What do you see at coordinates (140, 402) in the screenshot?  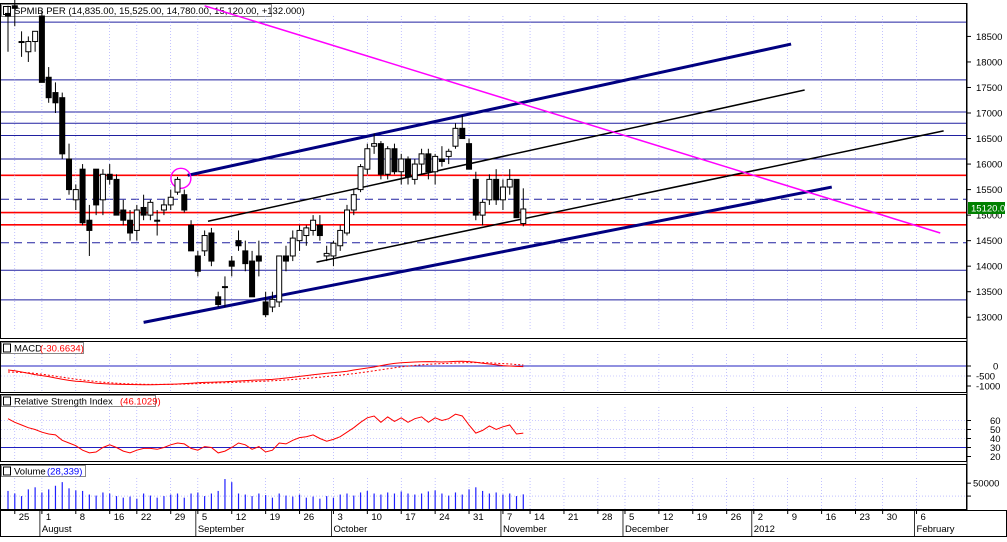 I see `rsi-value: (46.1029)` at bounding box center [140, 402].